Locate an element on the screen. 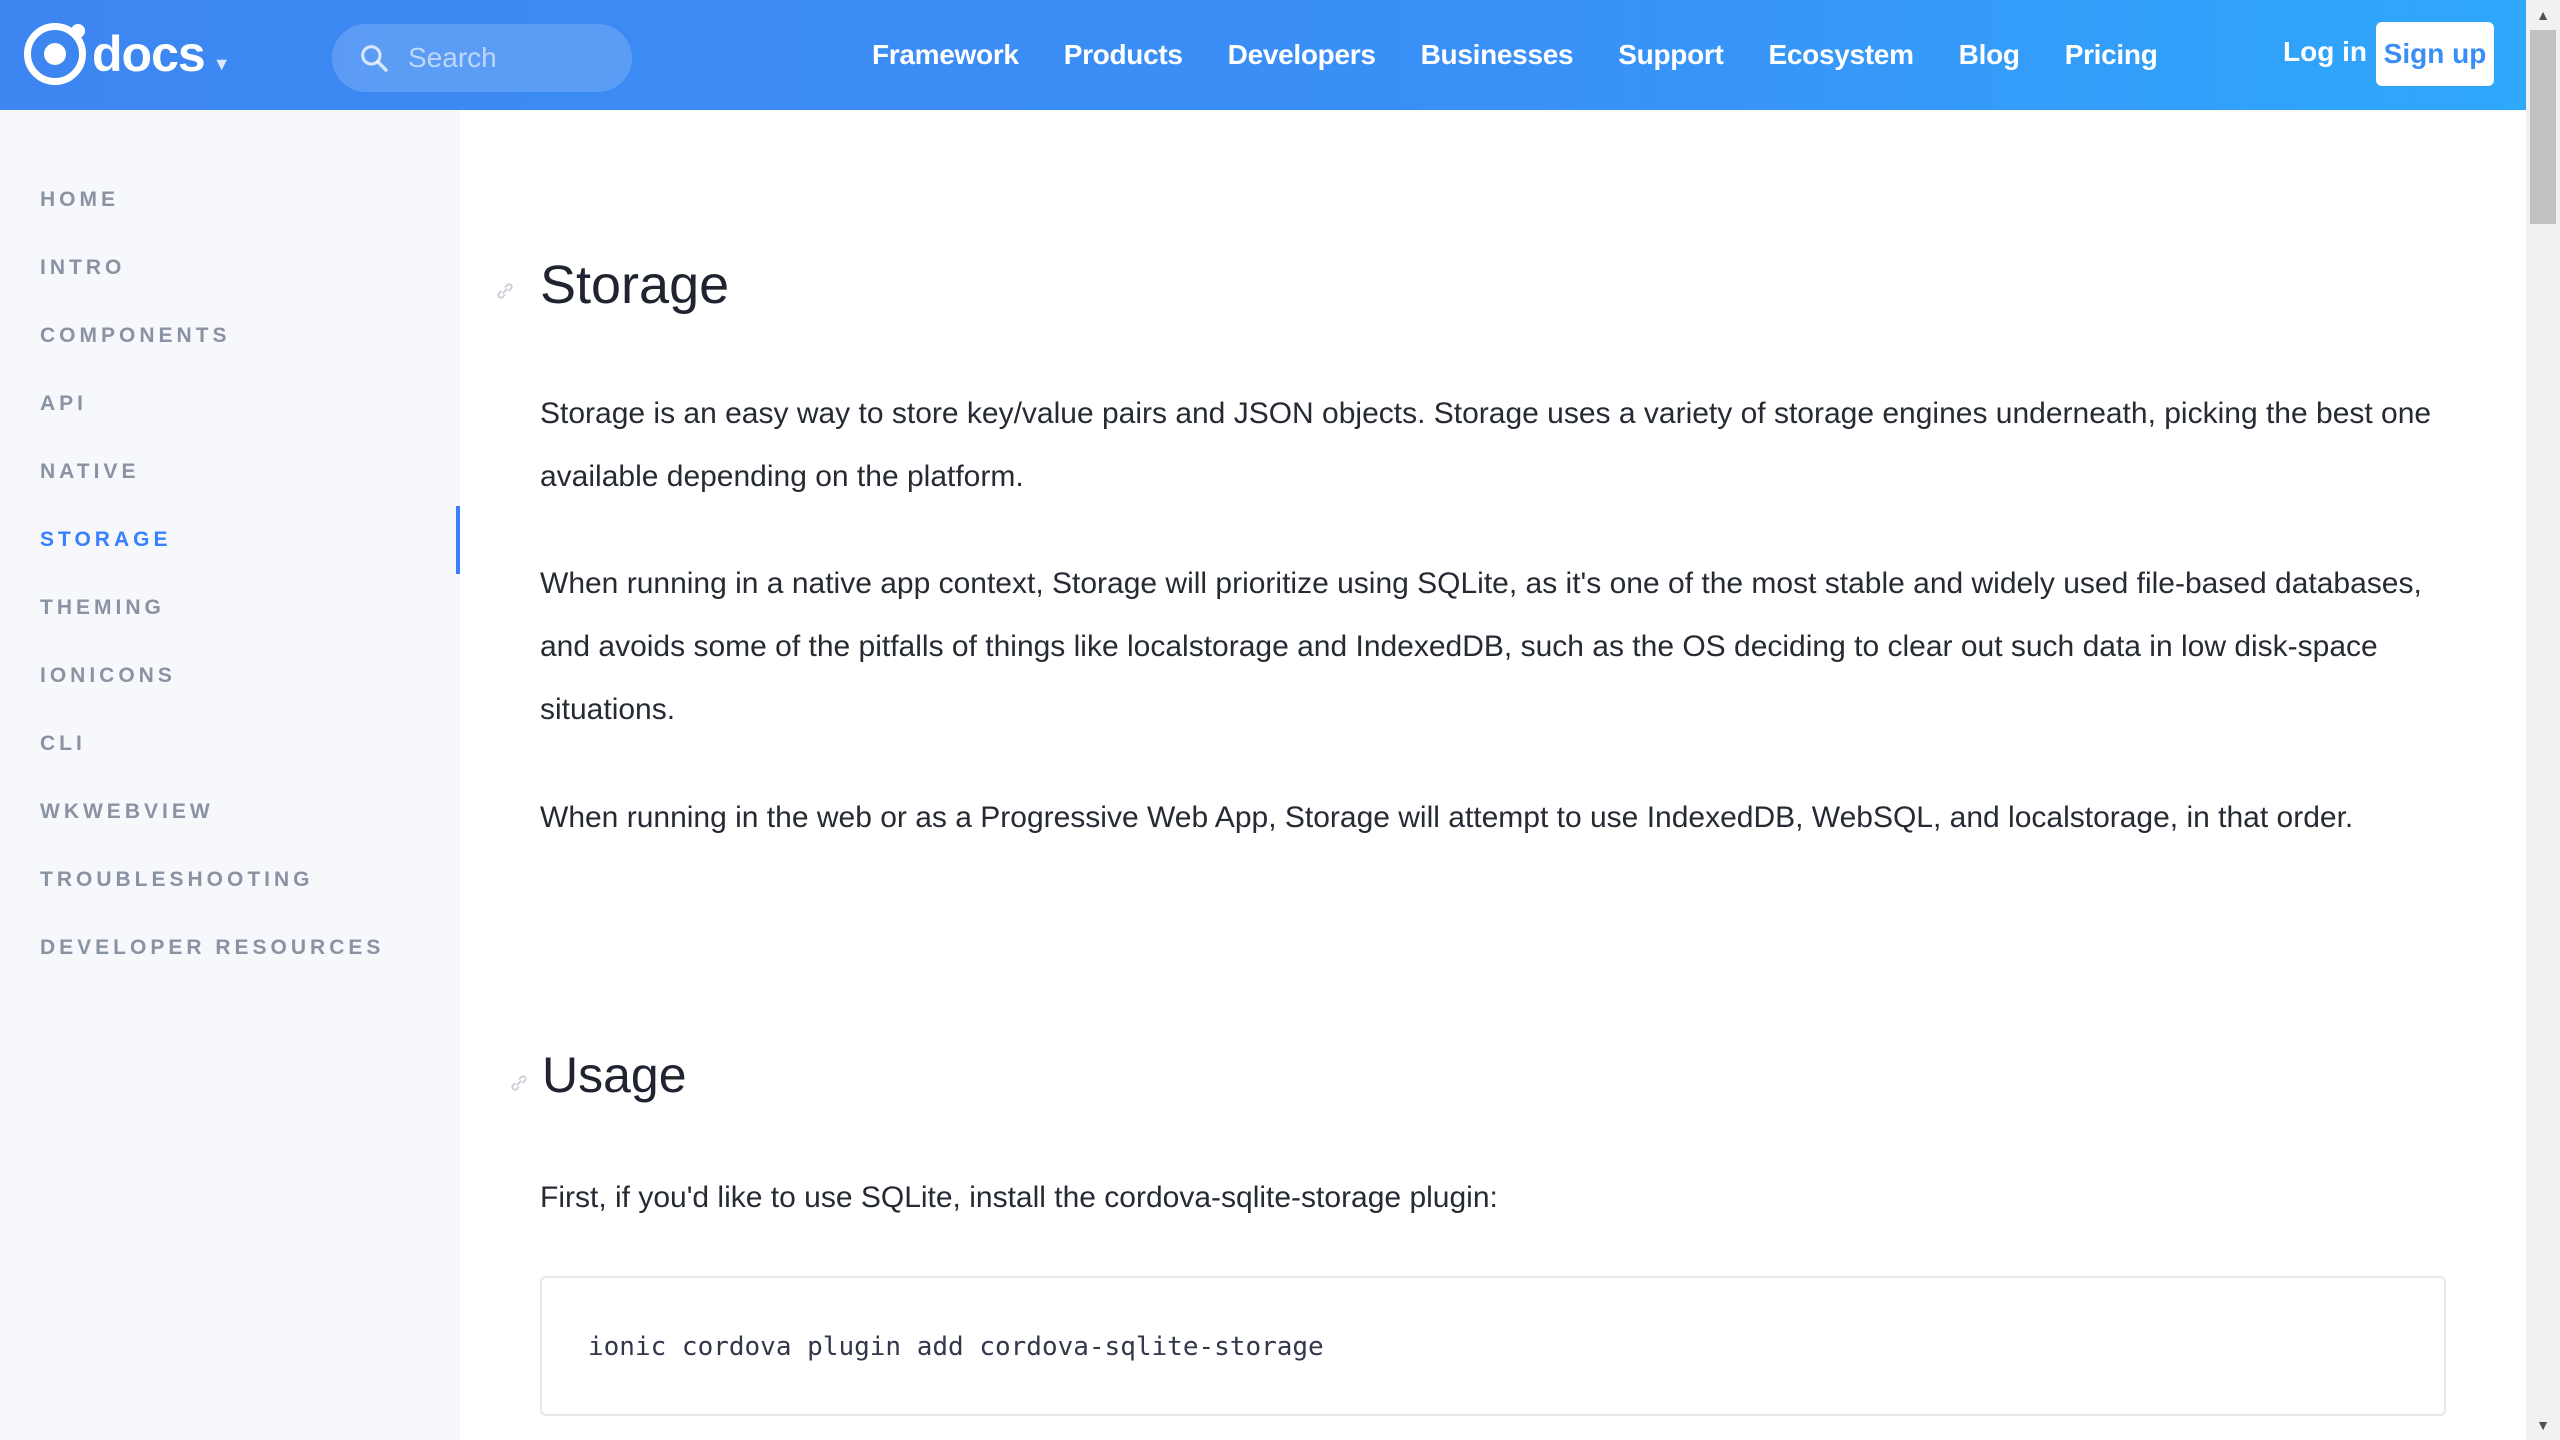  sidebar-item-developer-resources: DEVELOPER RESOURCES is located at coordinates (230, 948).